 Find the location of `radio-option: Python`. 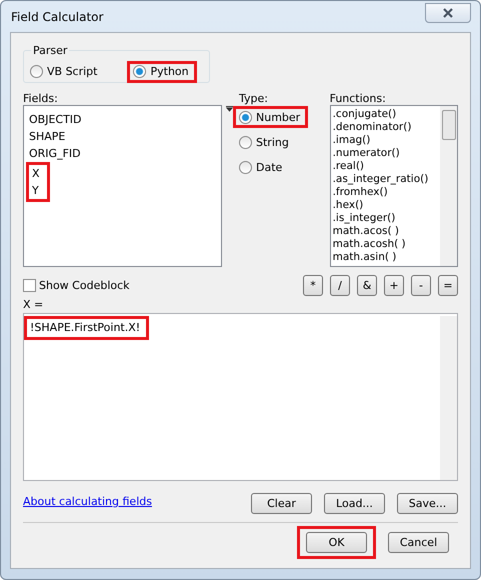

radio-option: Python is located at coordinates (162, 71).